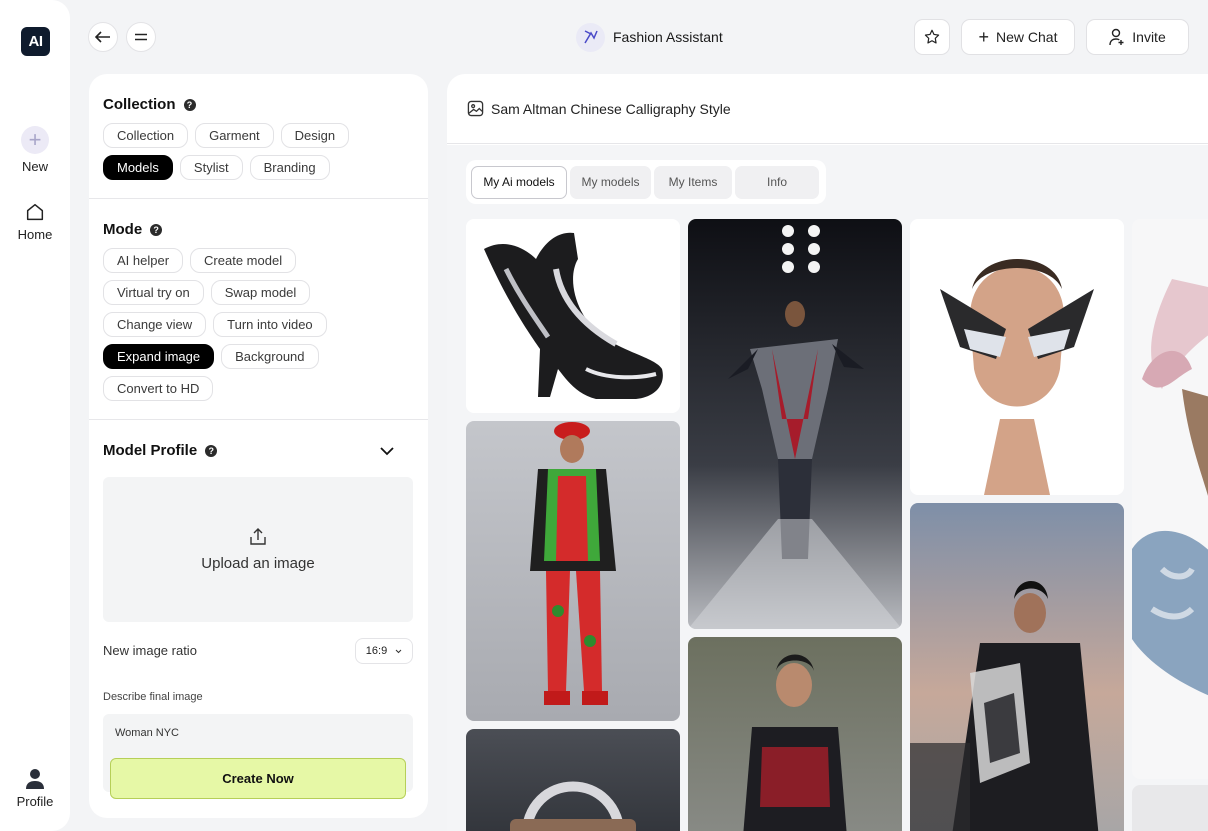  Describe the element at coordinates (573, 571) in the screenshot. I see `gallery-image-model-beret` at that location.